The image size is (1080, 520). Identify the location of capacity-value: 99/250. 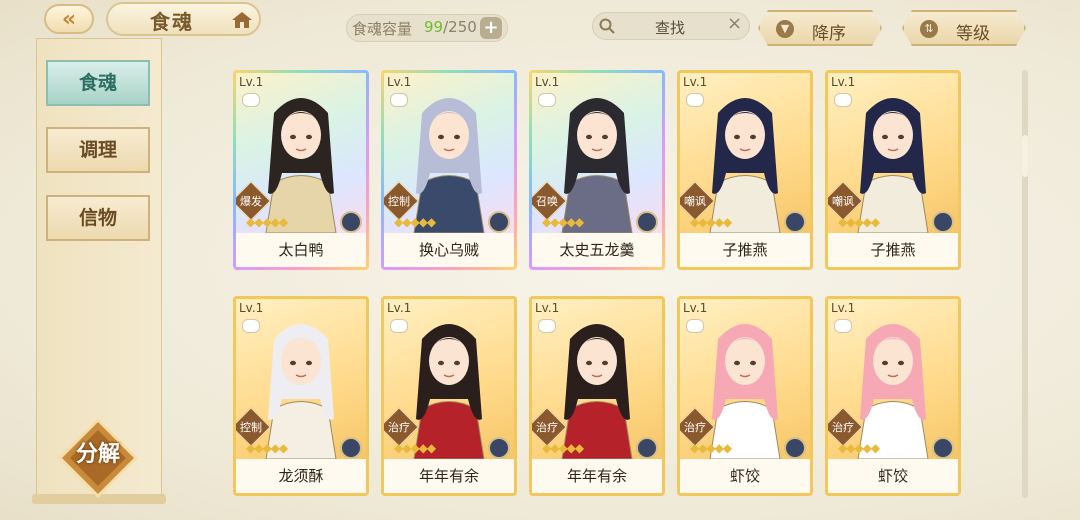
(450, 27).